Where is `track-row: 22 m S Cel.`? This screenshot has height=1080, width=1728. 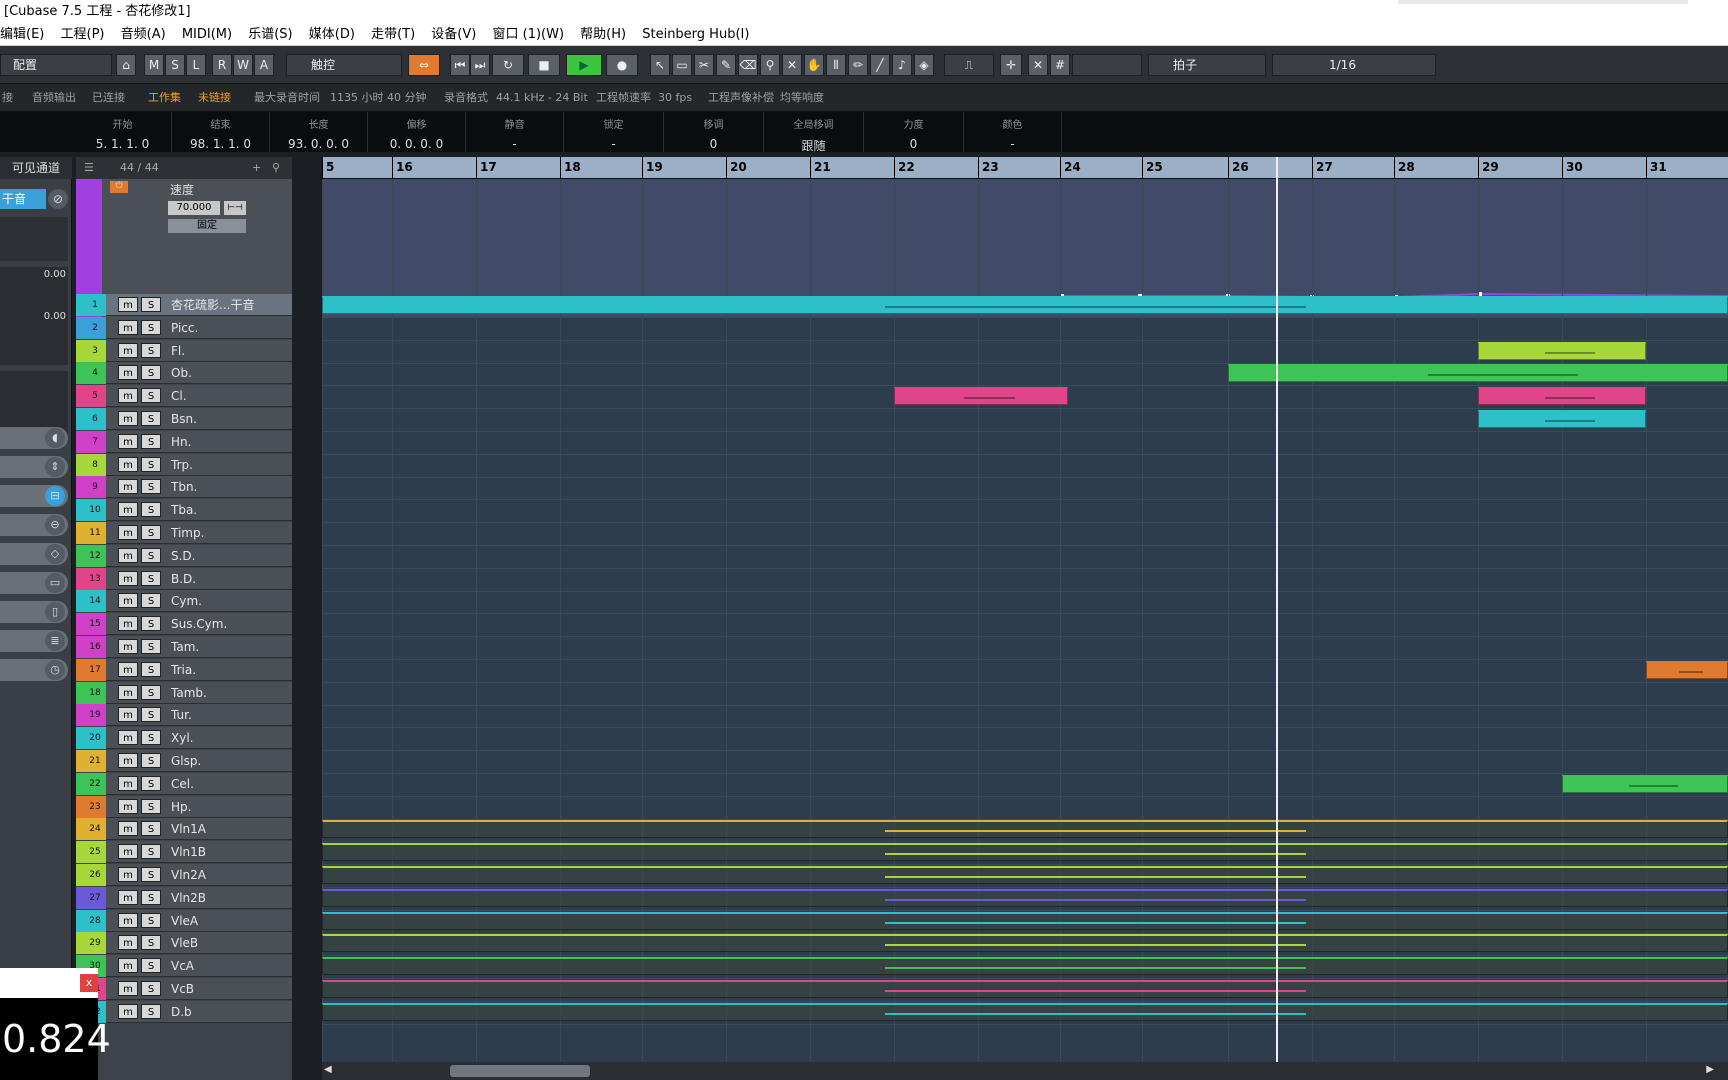
track-row: 22 m S Cel. is located at coordinates (184, 784).